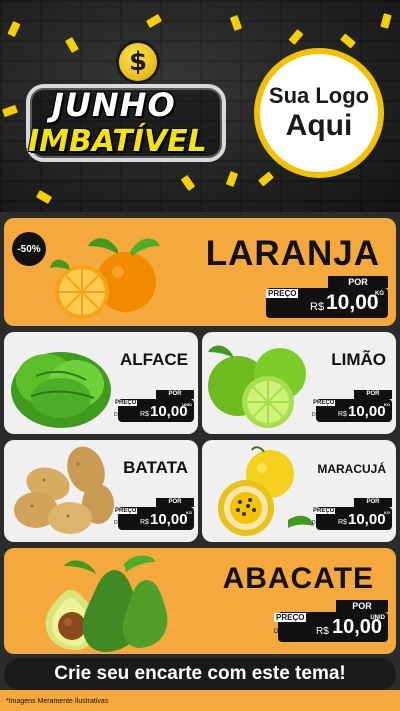 The image size is (400, 711). Describe the element at coordinates (106, 603) in the screenshot. I see `avocado-icon` at that location.